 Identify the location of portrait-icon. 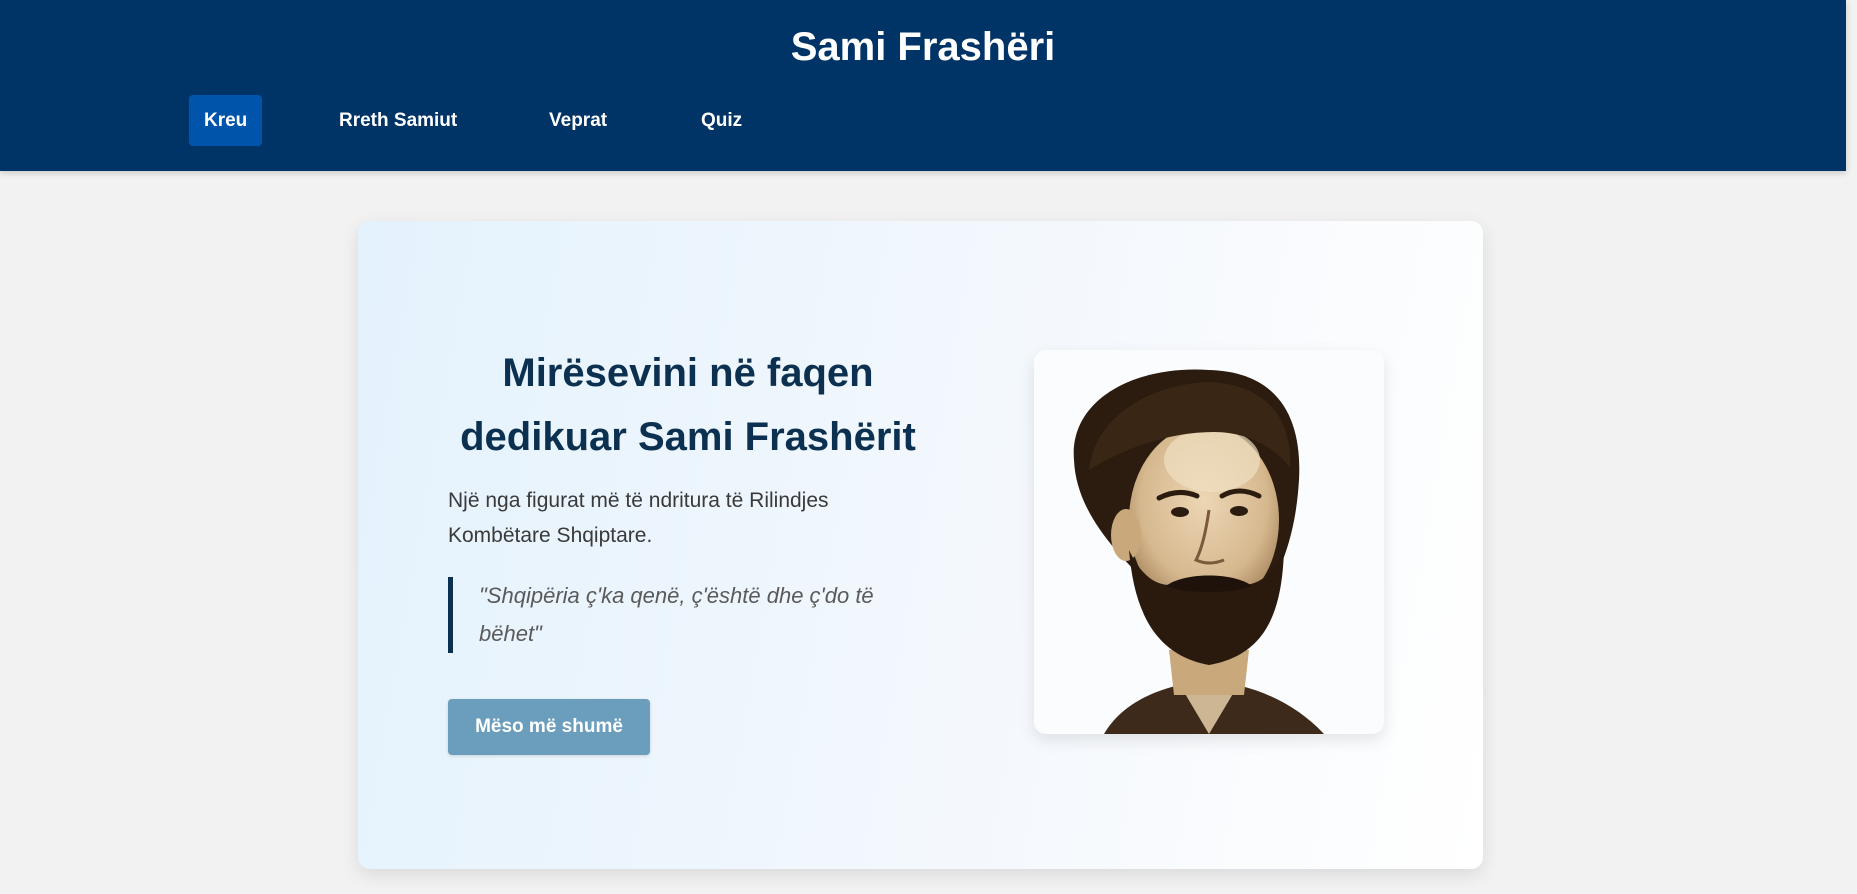
(1198, 551).